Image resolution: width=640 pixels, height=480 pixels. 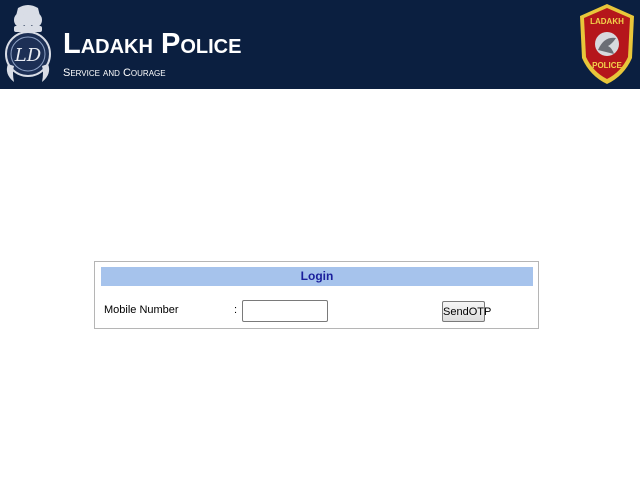 I want to click on mobile-number-label: Mobile Number, so click(x=141, y=310).